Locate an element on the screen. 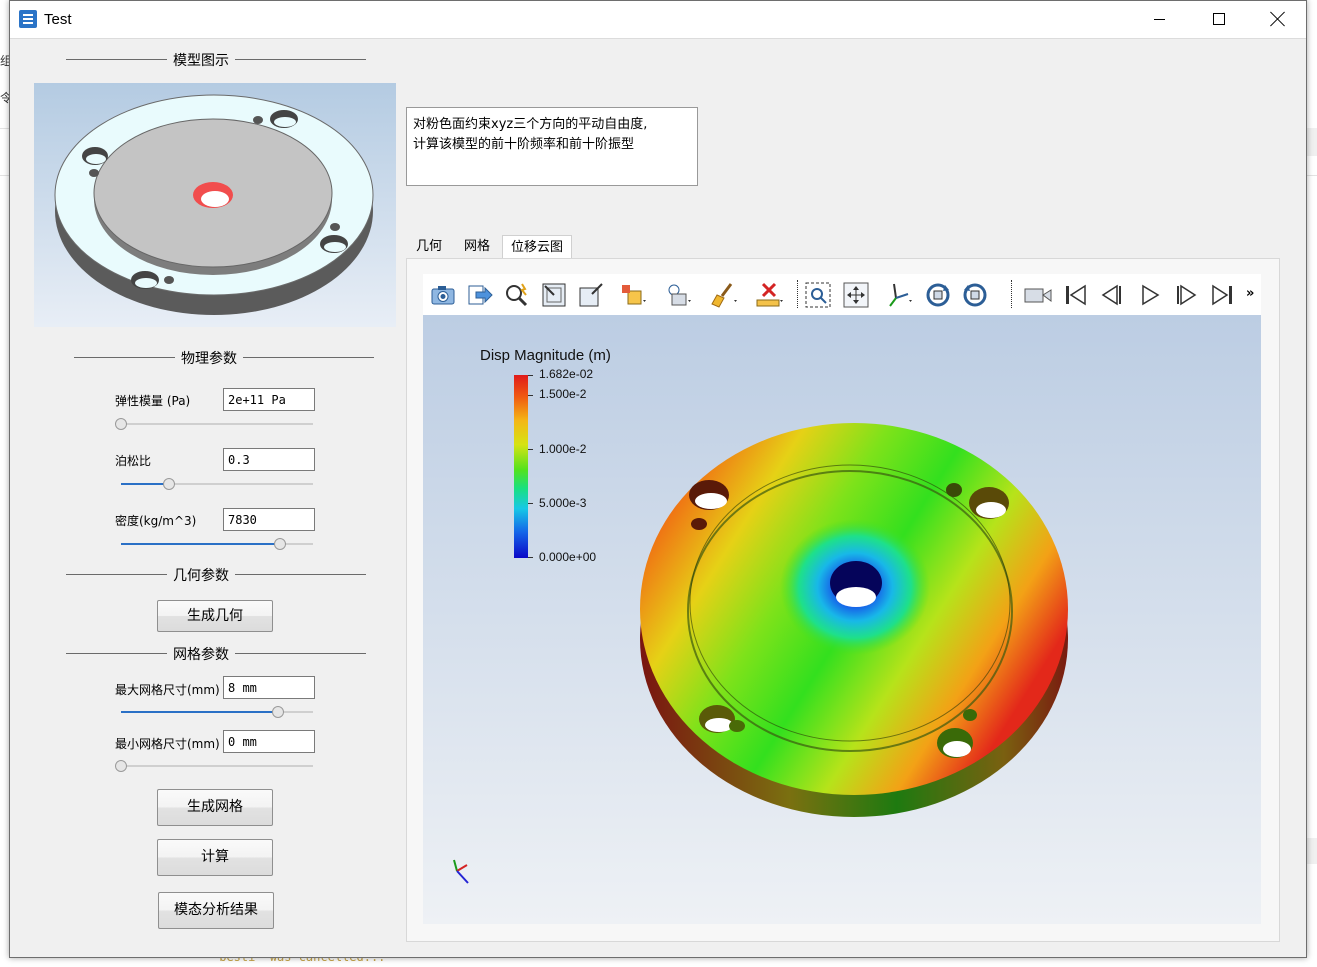  last-frame-icon is located at coordinates (1223, 295).